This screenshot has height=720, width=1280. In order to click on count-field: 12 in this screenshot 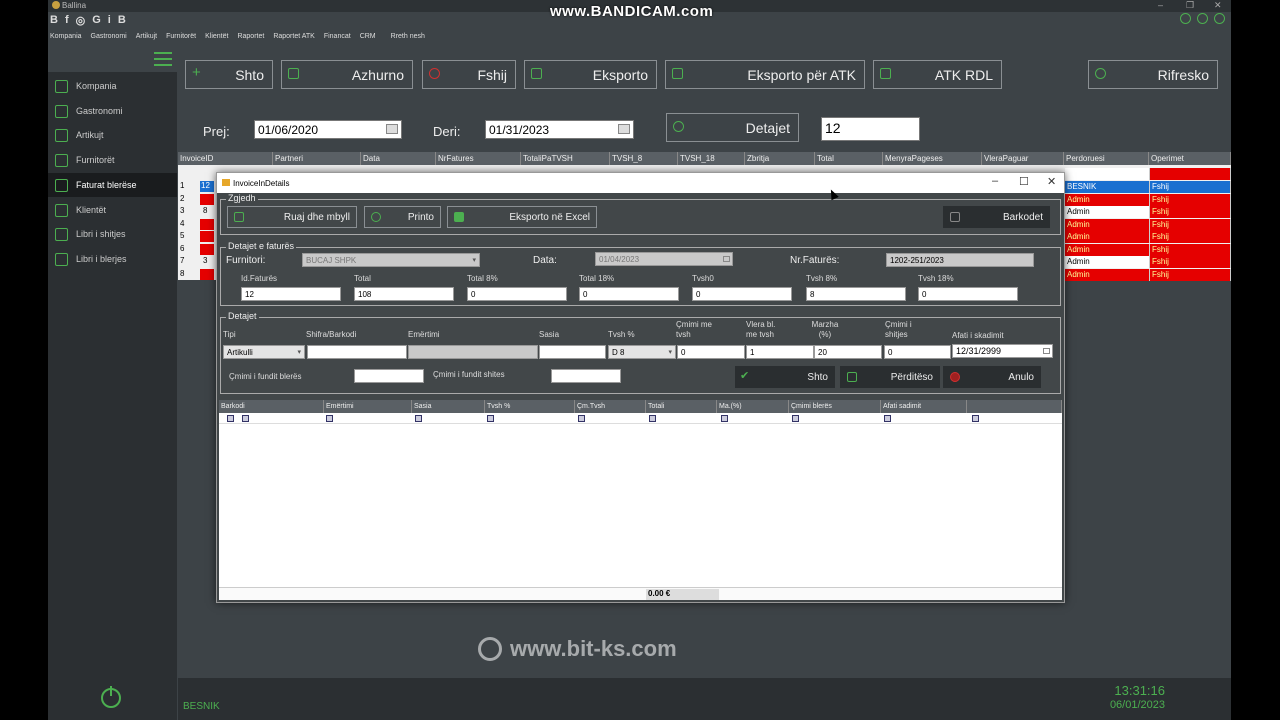, I will do `click(870, 129)`.